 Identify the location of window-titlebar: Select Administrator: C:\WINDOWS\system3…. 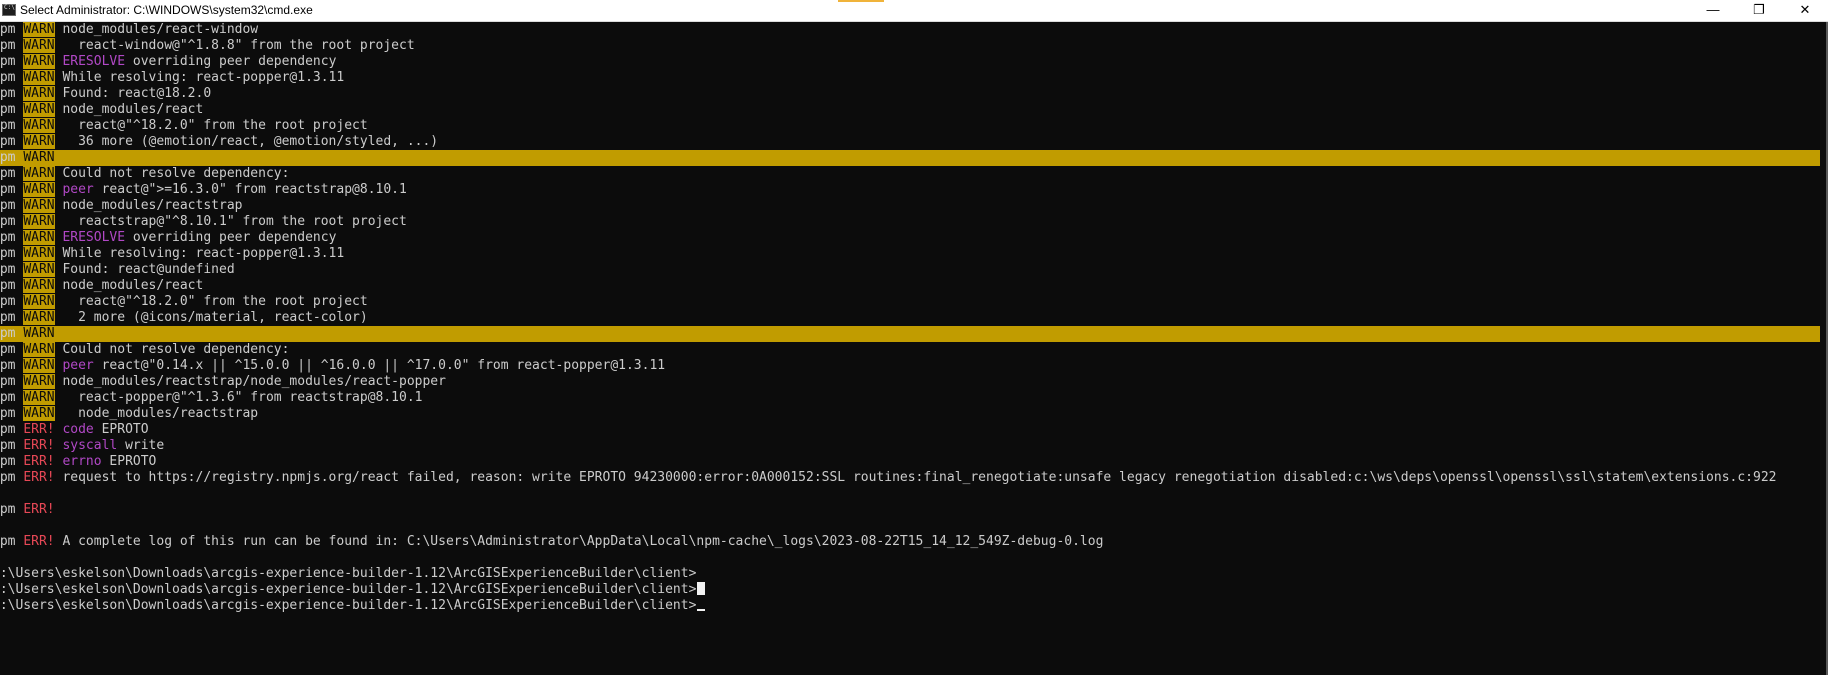
(914, 11).